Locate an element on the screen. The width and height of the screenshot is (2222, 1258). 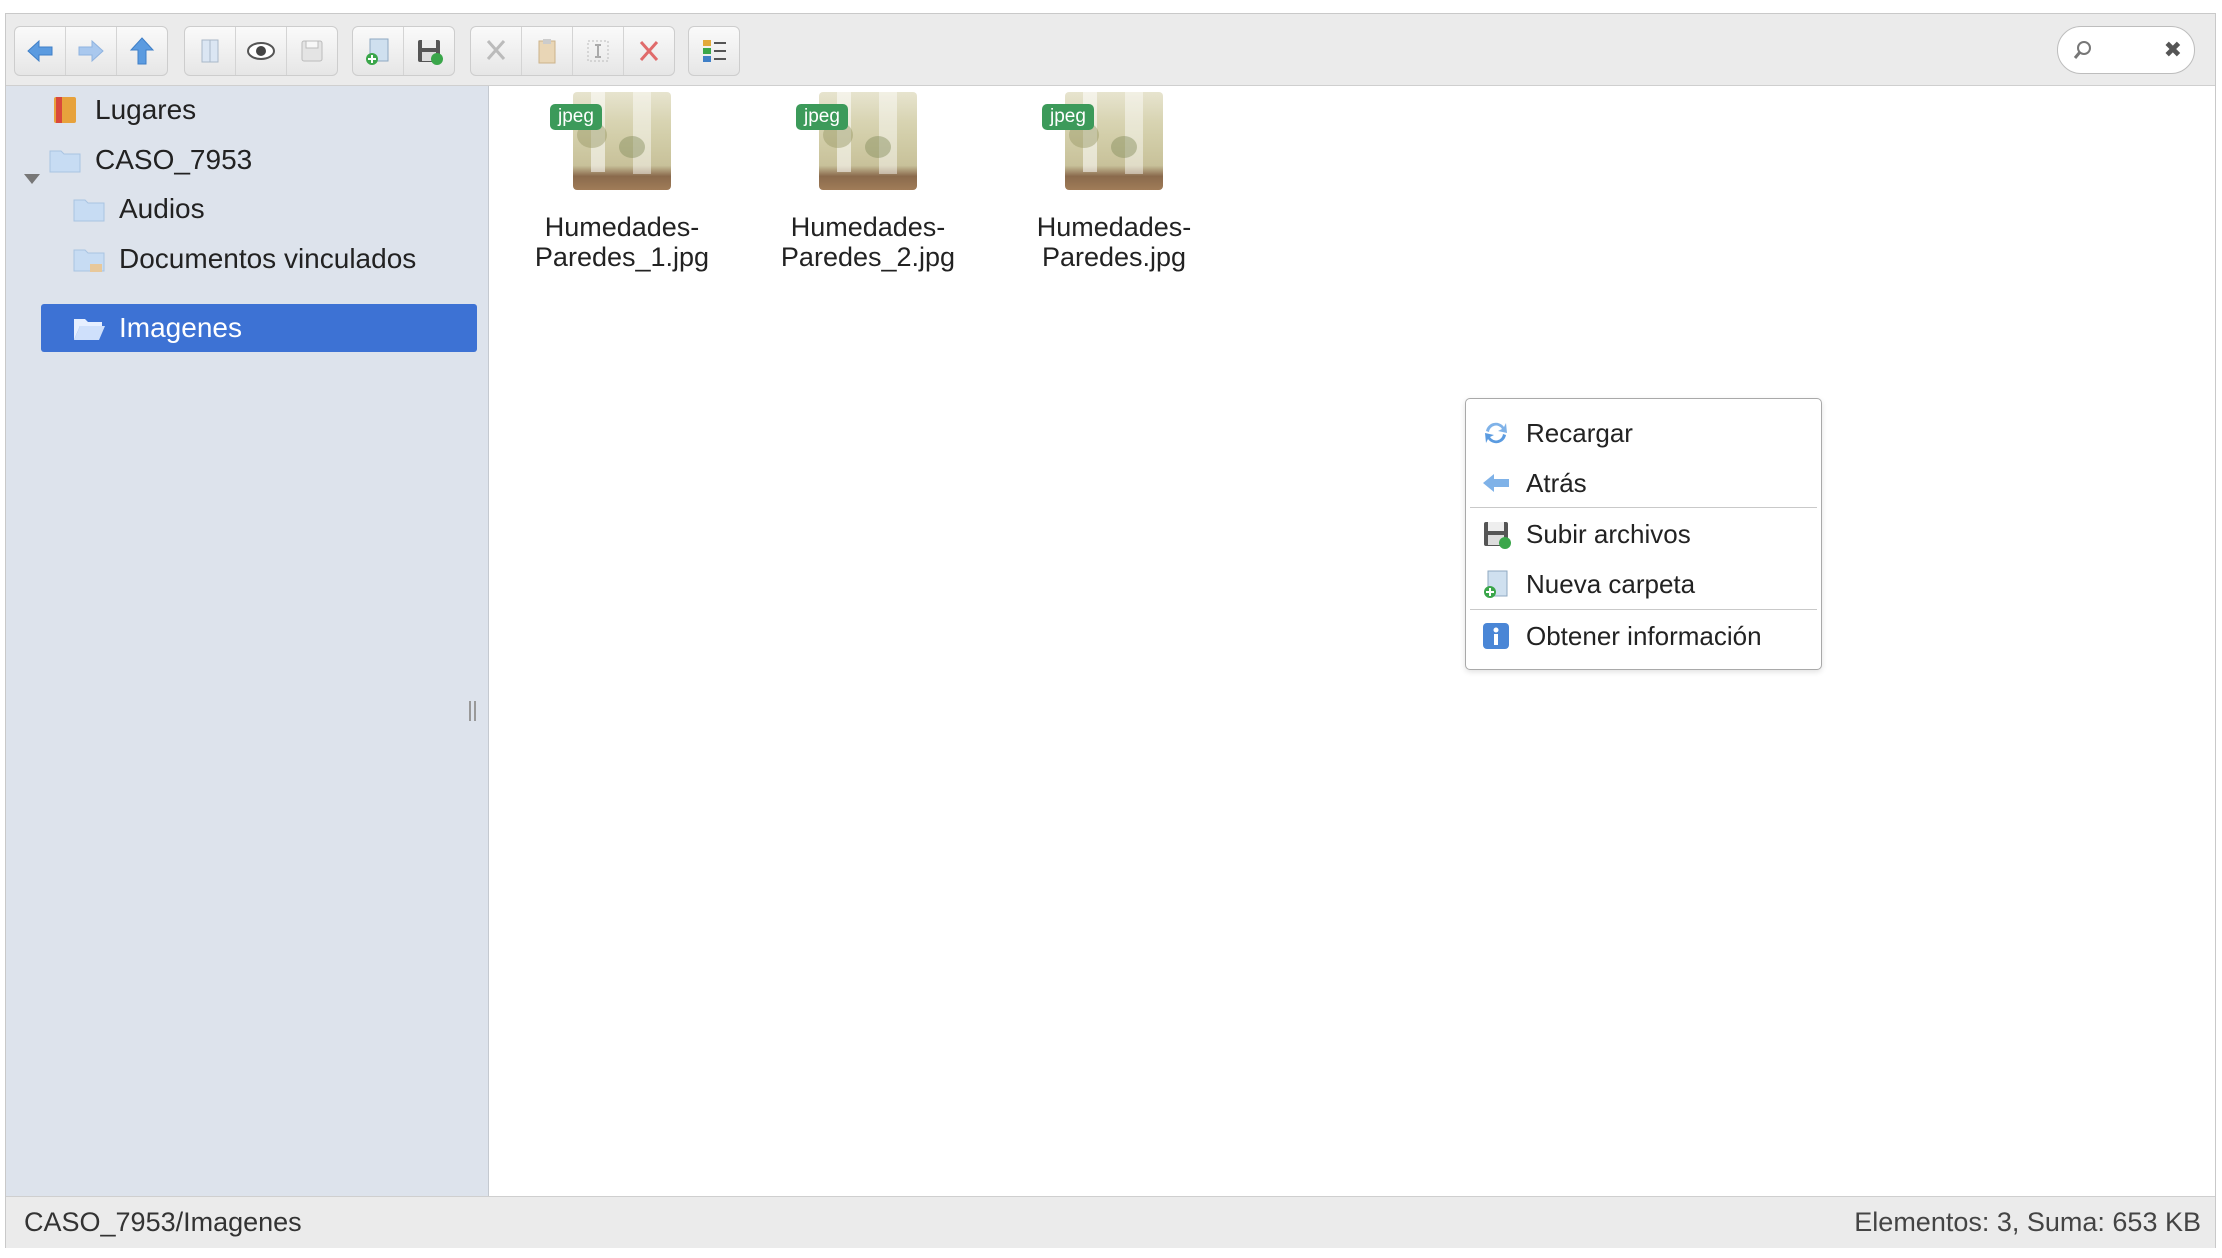
new-folder-button is located at coordinates (378, 51).